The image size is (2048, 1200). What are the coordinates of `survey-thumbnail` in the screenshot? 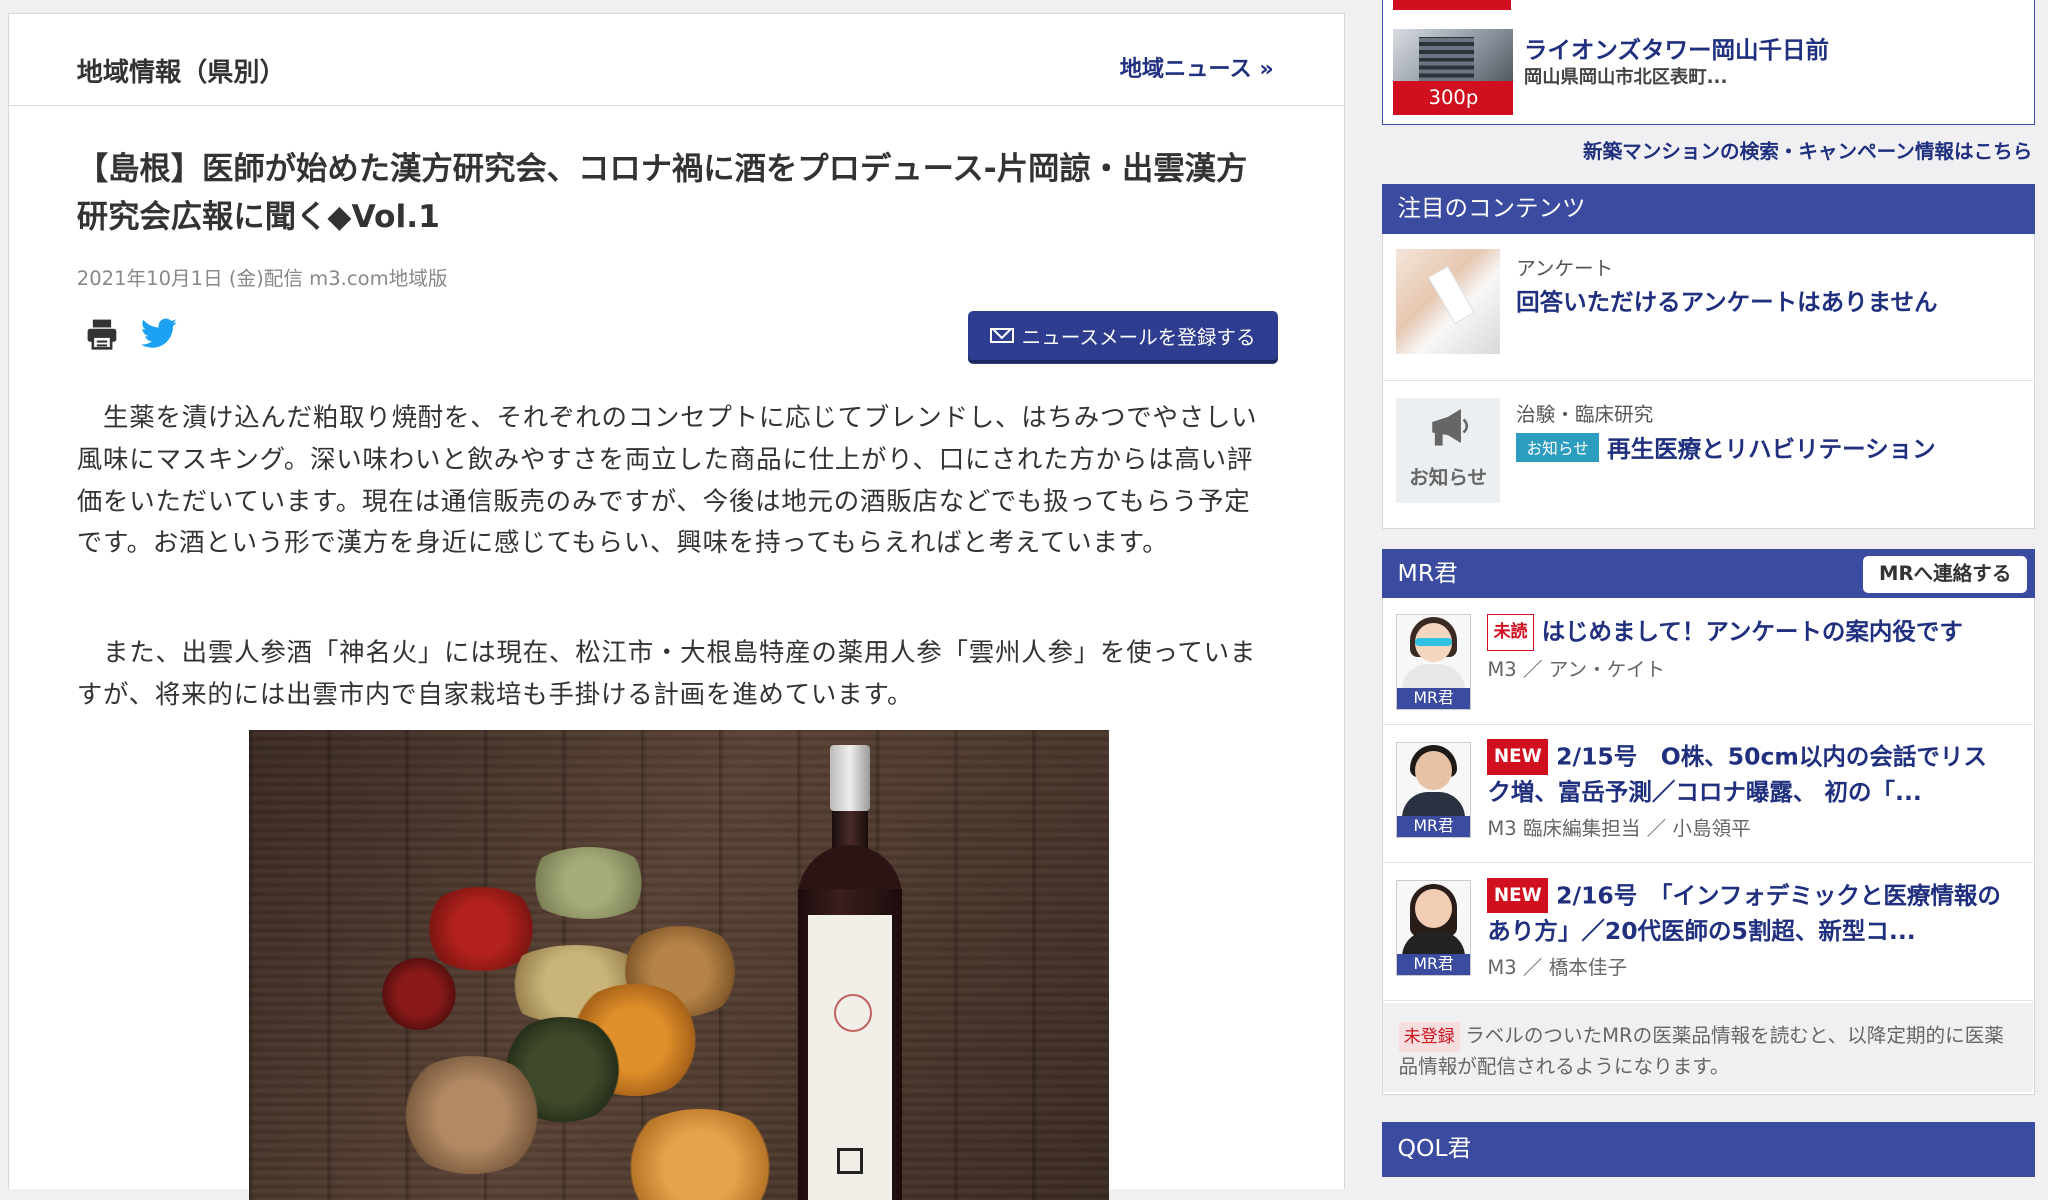 It's located at (1448, 301).